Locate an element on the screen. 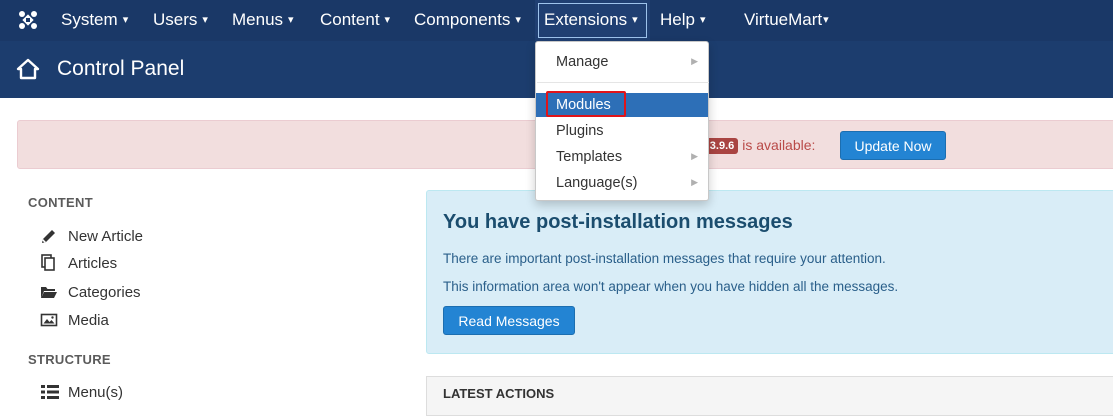 This screenshot has width=1113, height=416. menu-menus-label: Menus is located at coordinates (258, 19).